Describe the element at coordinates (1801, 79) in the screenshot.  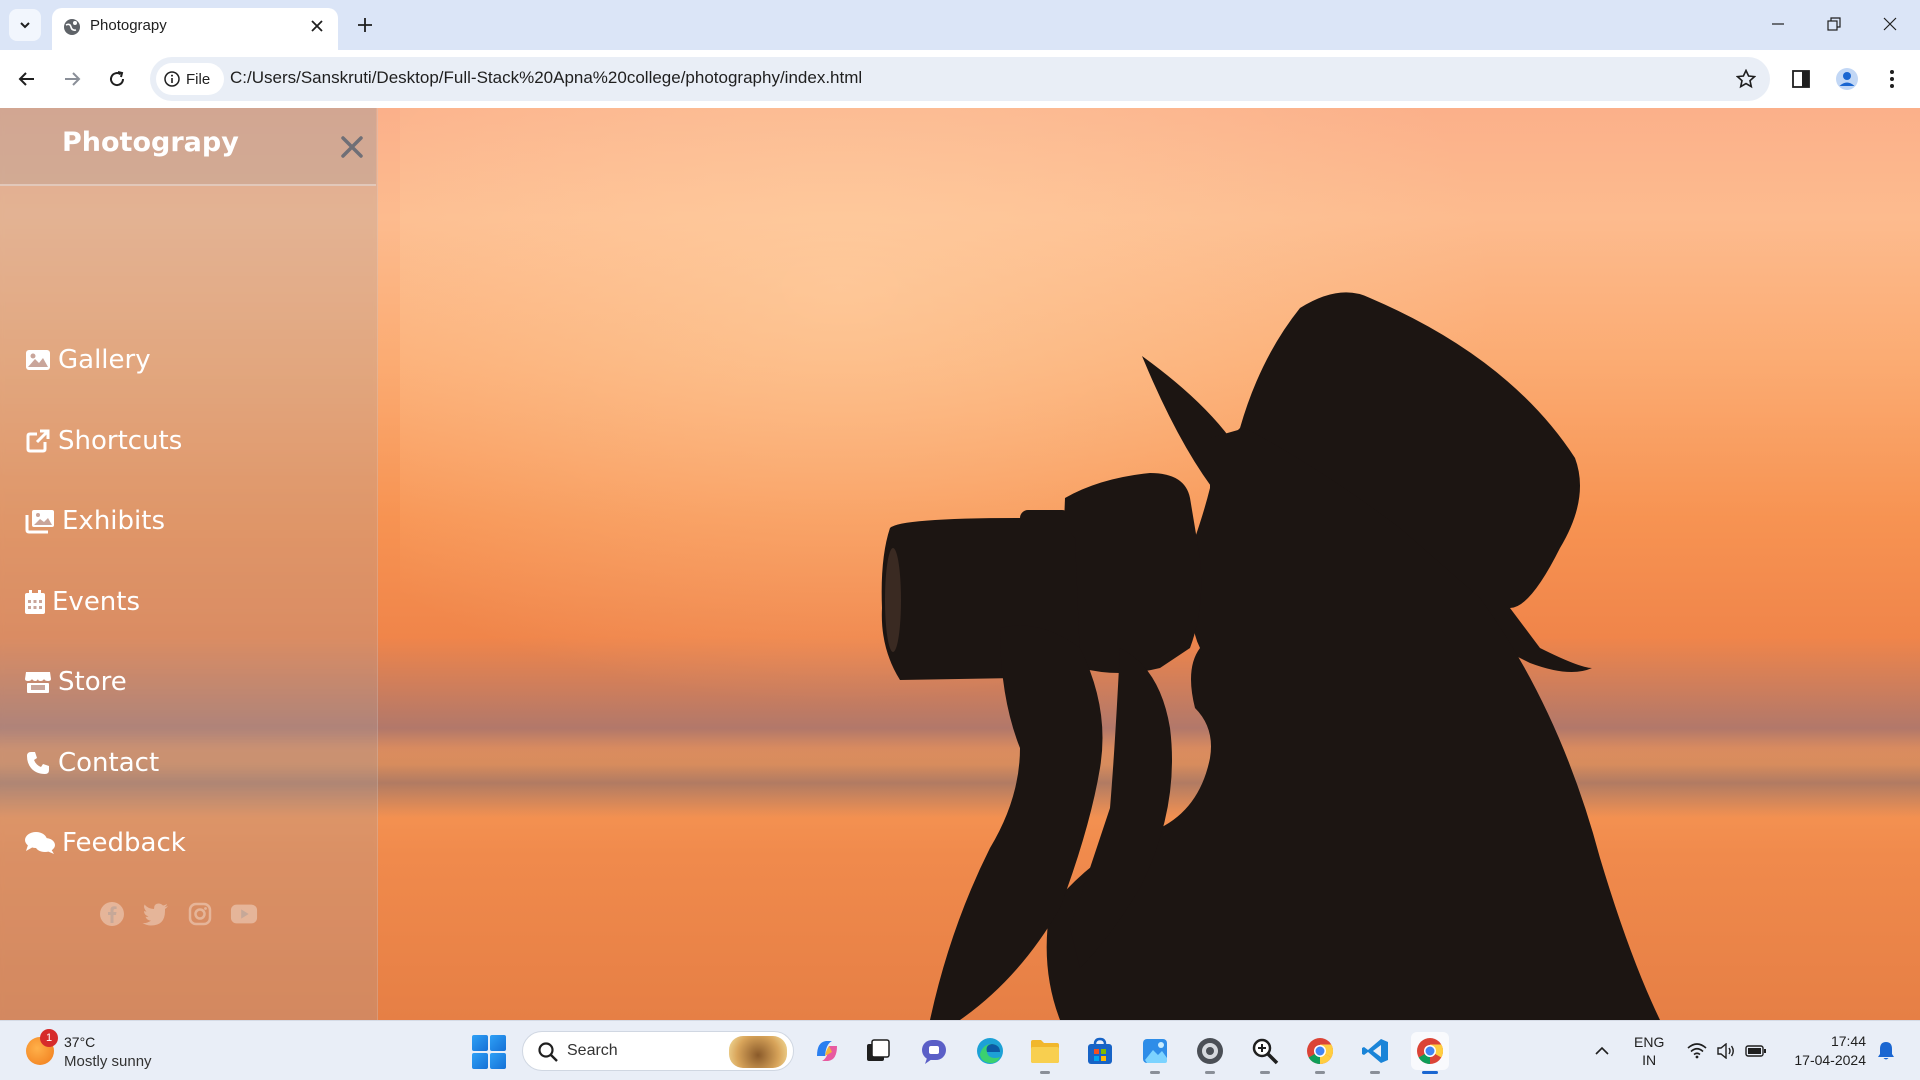
I see `side-panel-button` at that location.